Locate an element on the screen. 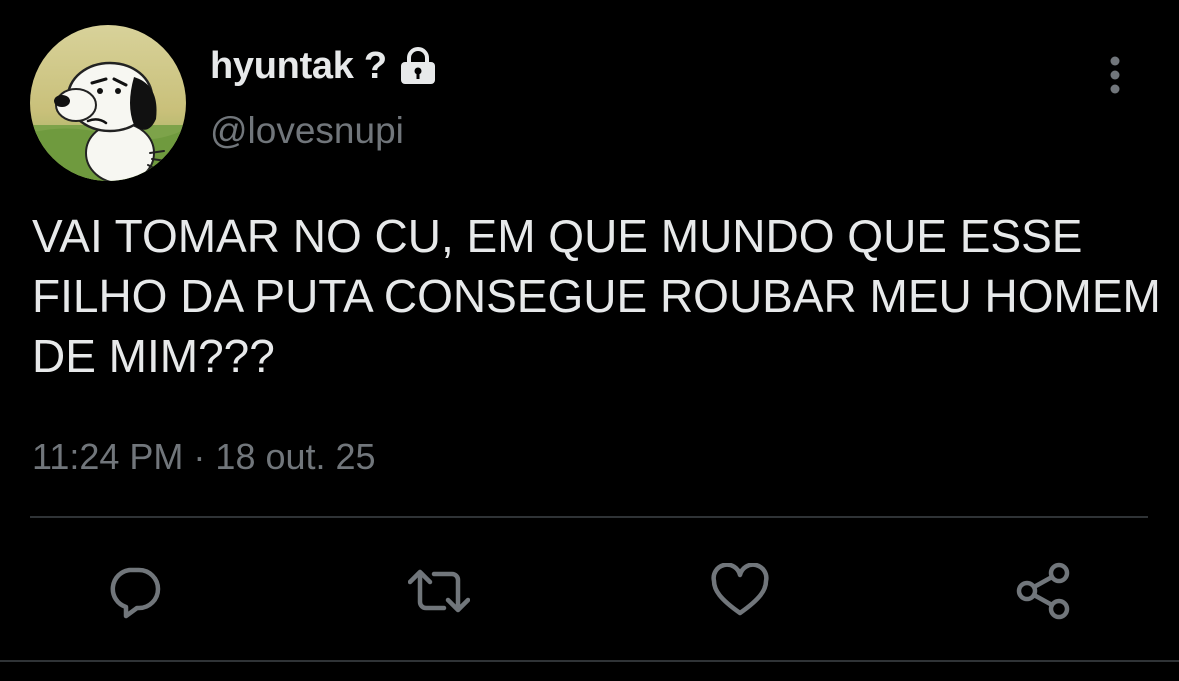  more-vertical-icon is located at coordinates (1115, 75).